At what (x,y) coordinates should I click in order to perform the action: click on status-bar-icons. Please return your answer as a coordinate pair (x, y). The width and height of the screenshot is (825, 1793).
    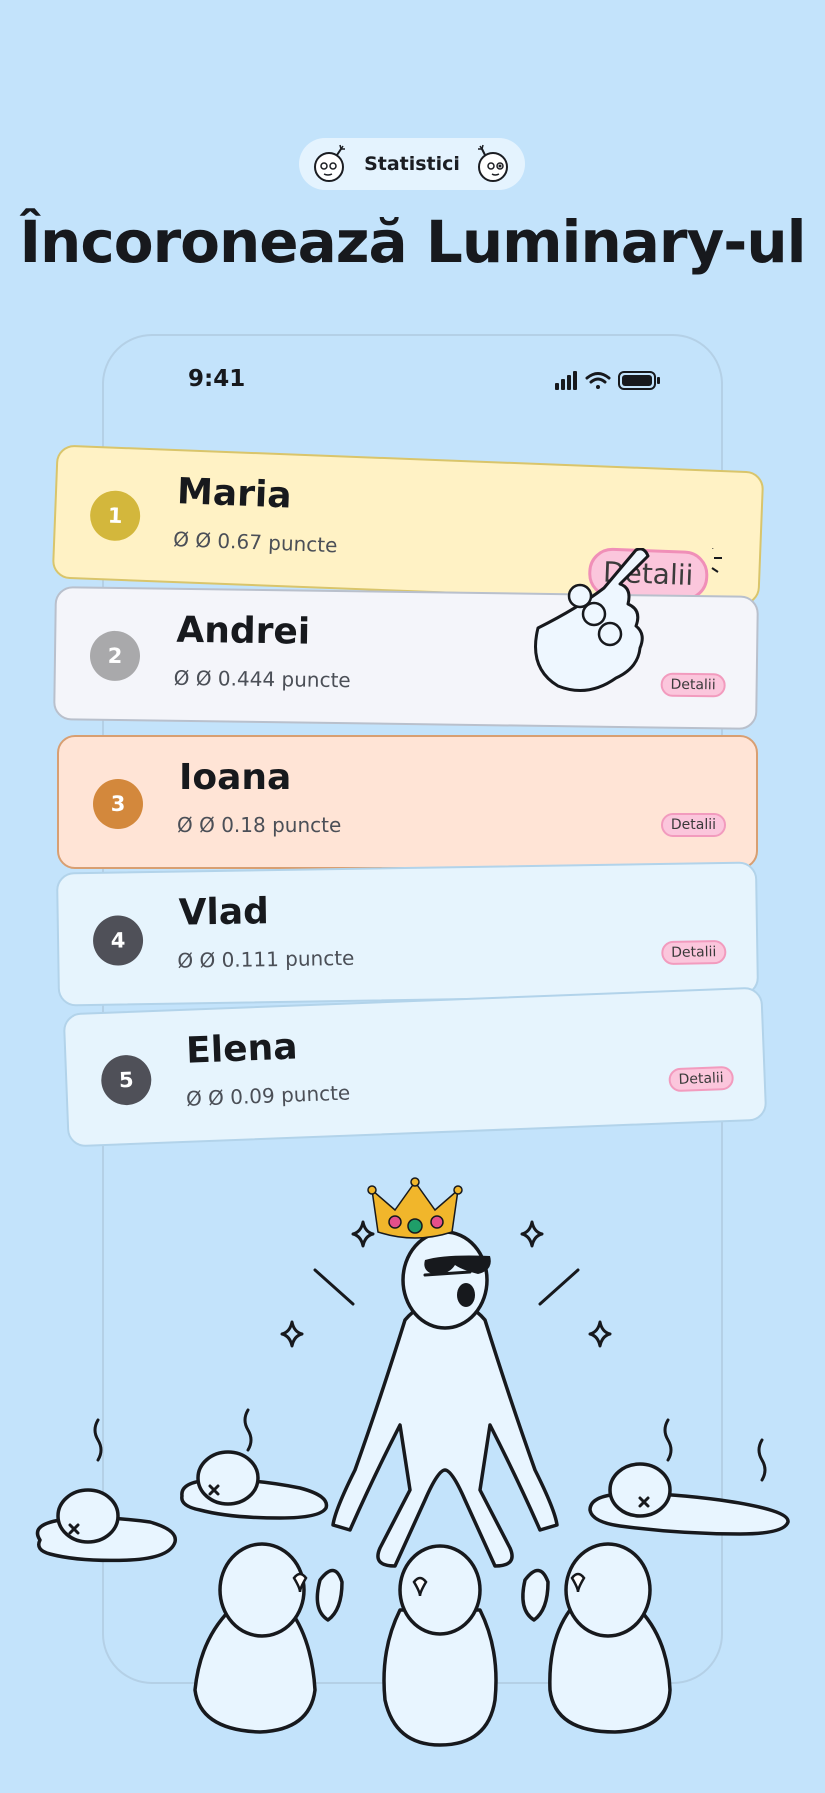
    Looking at the image, I should click on (607, 380).